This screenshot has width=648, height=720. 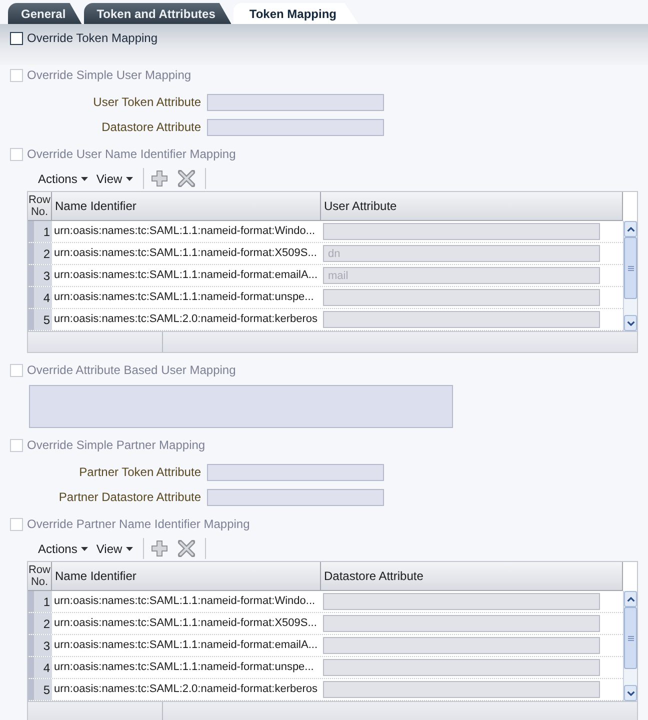 I want to click on tab: Token Mapping, so click(x=295, y=13).